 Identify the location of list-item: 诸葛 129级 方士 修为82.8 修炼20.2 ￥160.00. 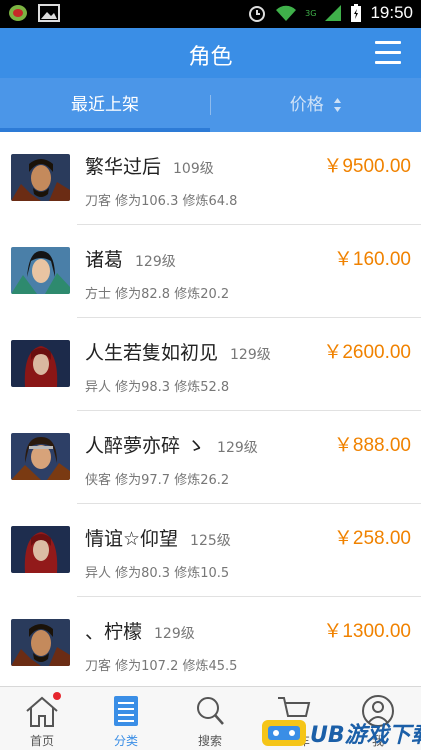
(210, 271).